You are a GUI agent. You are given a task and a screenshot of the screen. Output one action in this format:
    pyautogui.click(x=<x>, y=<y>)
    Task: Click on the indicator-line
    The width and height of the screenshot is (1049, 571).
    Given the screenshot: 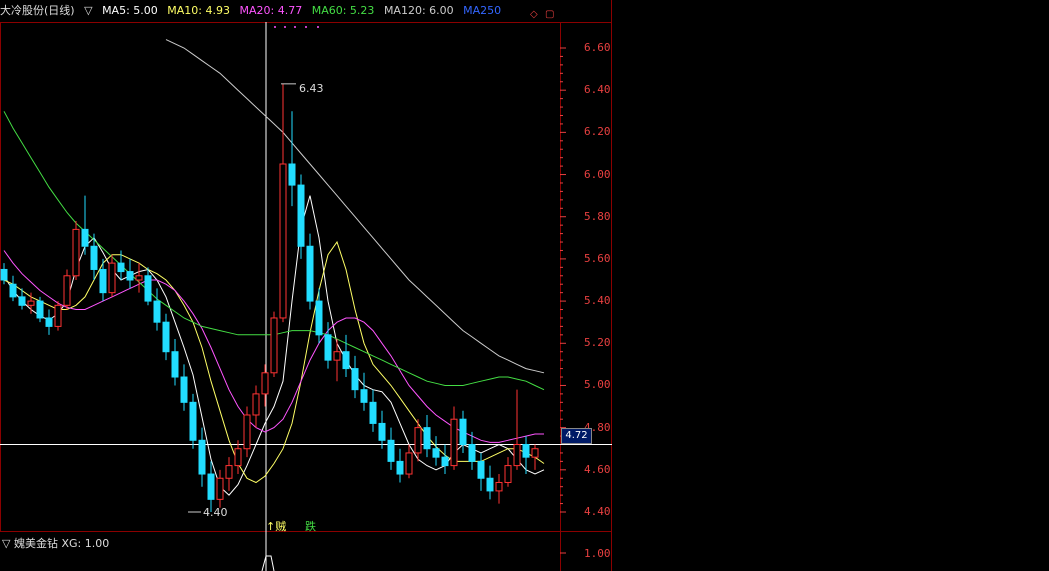 What is the action you would take?
    pyautogui.click(x=268, y=563)
    